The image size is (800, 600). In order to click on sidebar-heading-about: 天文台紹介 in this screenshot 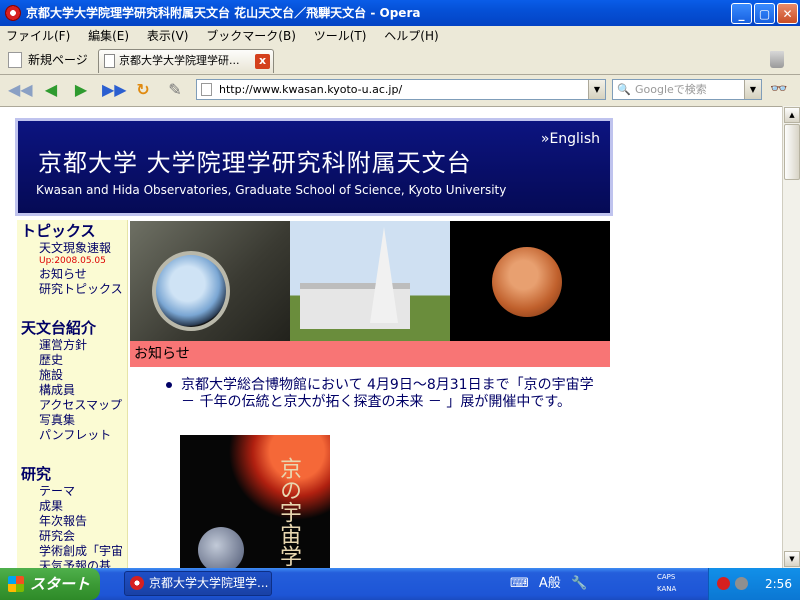, I will do `click(59, 328)`.